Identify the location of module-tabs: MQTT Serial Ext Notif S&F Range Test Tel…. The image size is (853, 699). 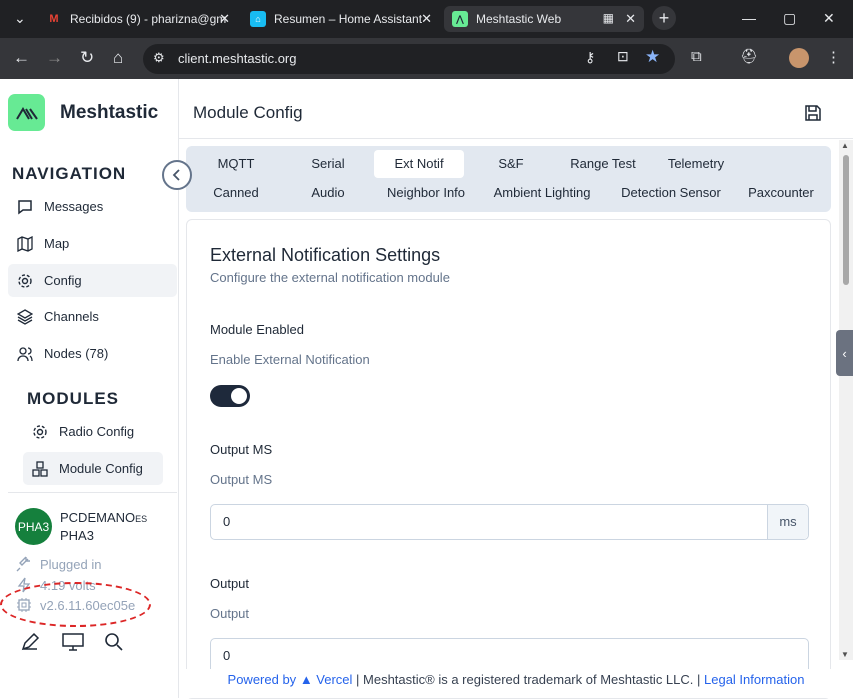
(508, 179).